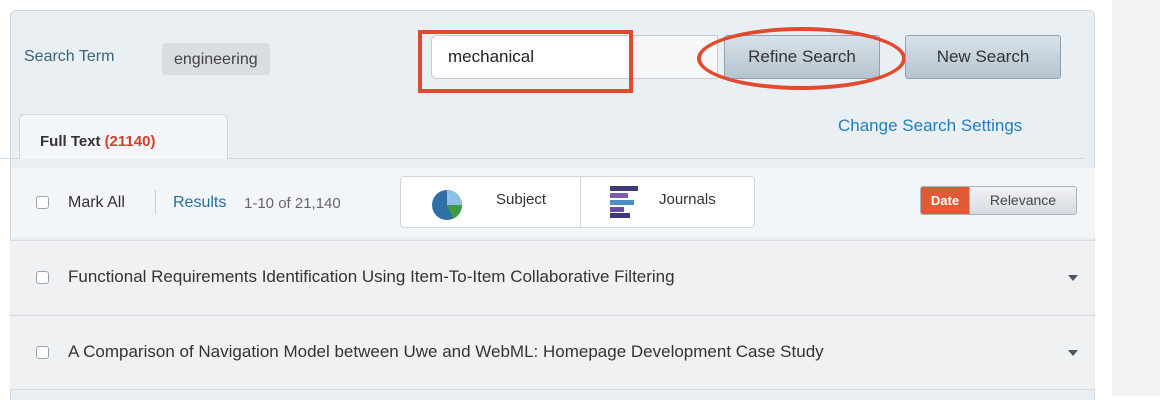 This screenshot has height=400, width=1160. What do you see at coordinates (983, 57) in the screenshot?
I see `new-search-button: New Search` at bounding box center [983, 57].